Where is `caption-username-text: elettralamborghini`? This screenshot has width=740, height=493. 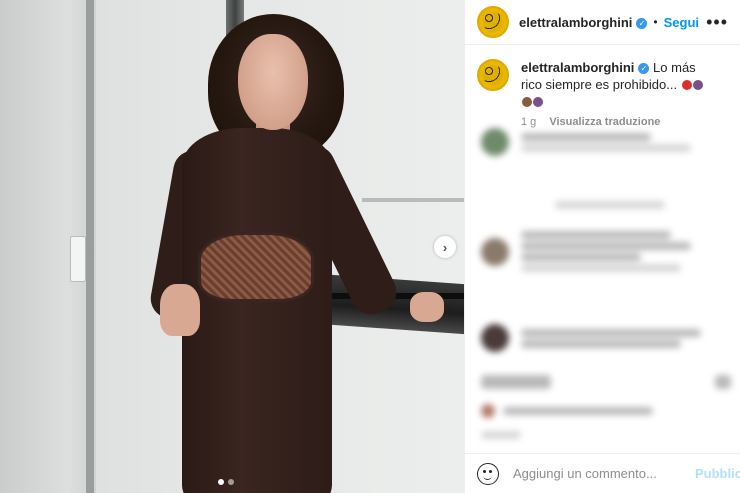 caption-username-text: elettralamborghini is located at coordinates (577, 67).